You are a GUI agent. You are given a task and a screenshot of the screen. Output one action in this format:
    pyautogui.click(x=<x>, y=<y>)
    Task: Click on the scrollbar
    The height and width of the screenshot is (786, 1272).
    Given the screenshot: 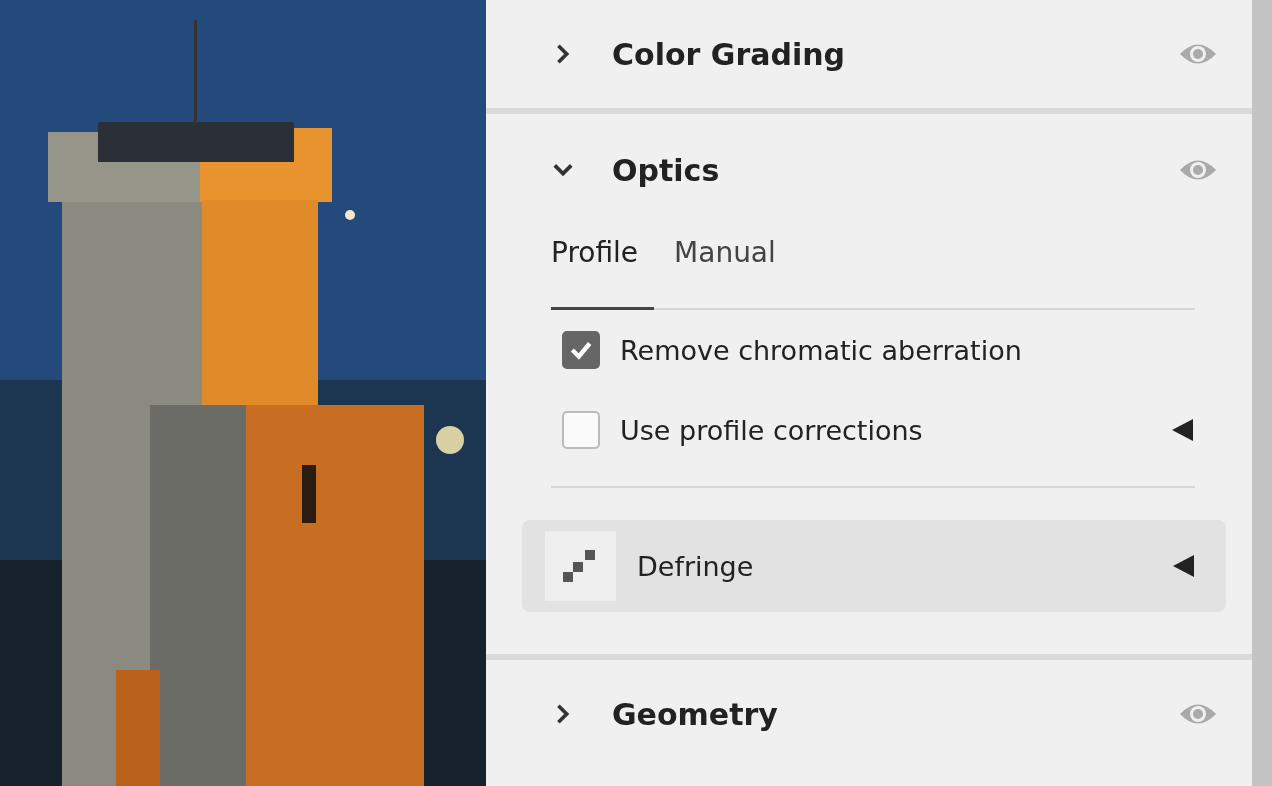 What is the action you would take?
    pyautogui.click(x=1262, y=393)
    